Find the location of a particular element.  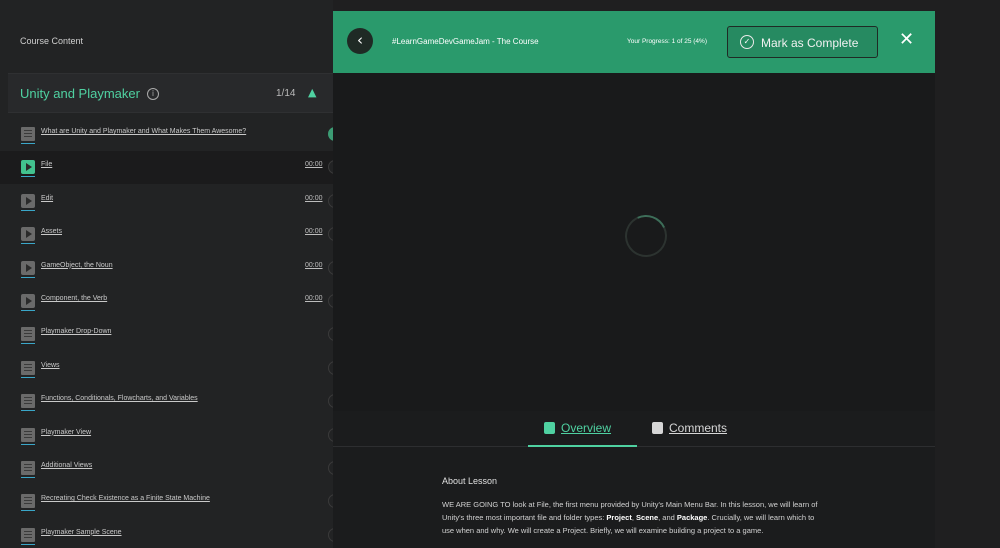

lesson-item: File 00:00 is located at coordinates (171, 168).